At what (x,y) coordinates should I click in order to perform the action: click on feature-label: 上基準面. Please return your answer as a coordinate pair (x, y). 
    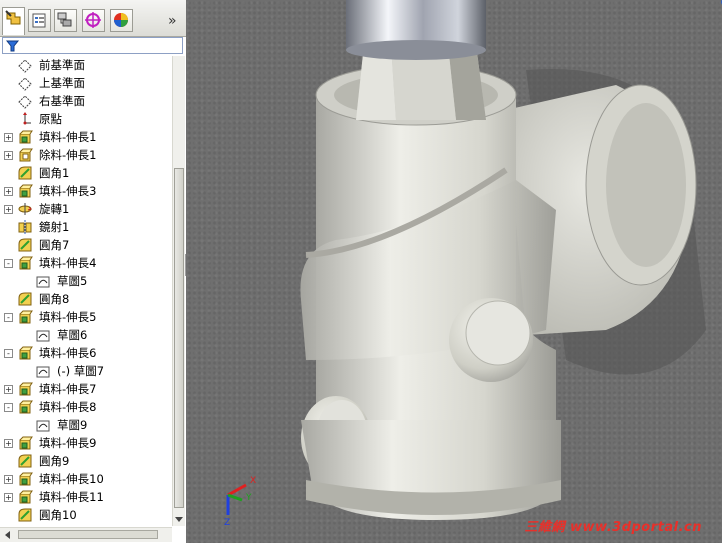
    Looking at the image, I should click on (62, 83).